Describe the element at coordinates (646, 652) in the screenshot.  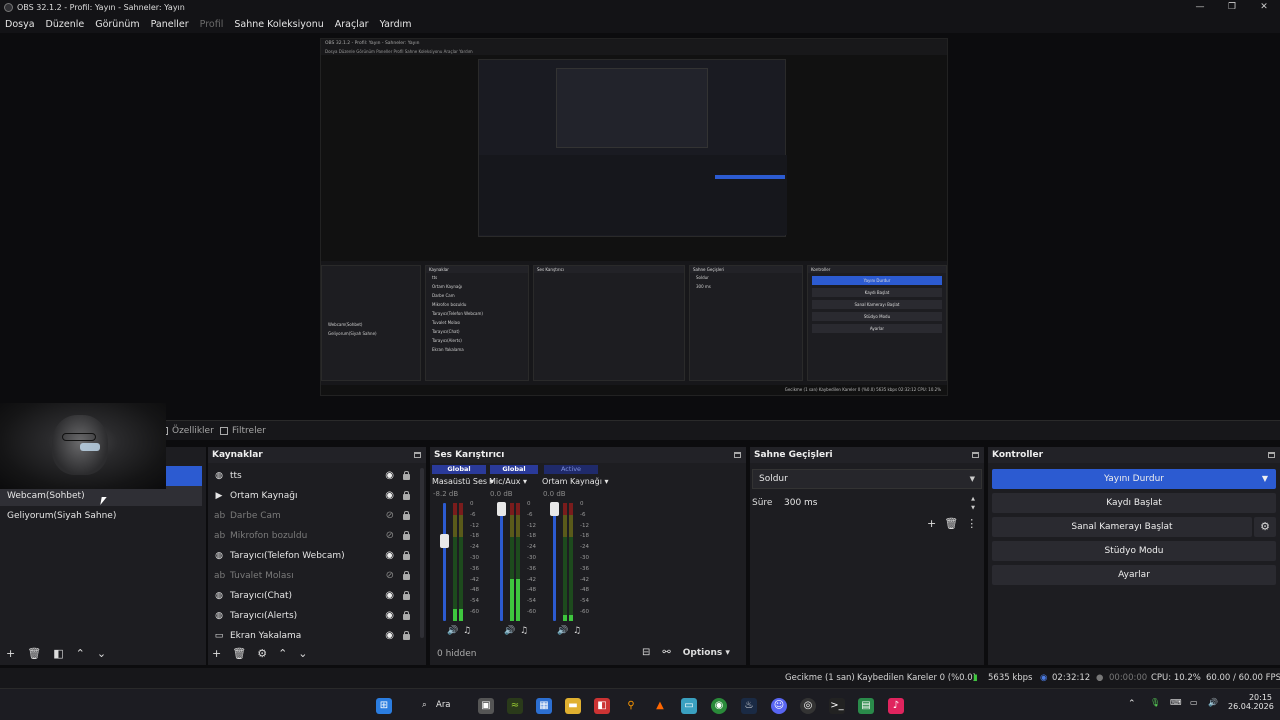
I see `mixer-layout-icon: ⊟` at that location.